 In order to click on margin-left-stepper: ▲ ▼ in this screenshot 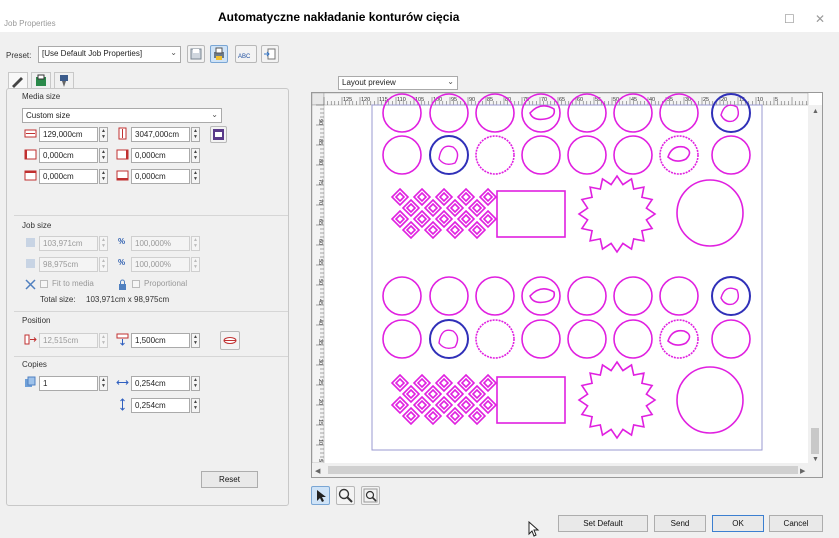, I will do `click(103, 155)`.